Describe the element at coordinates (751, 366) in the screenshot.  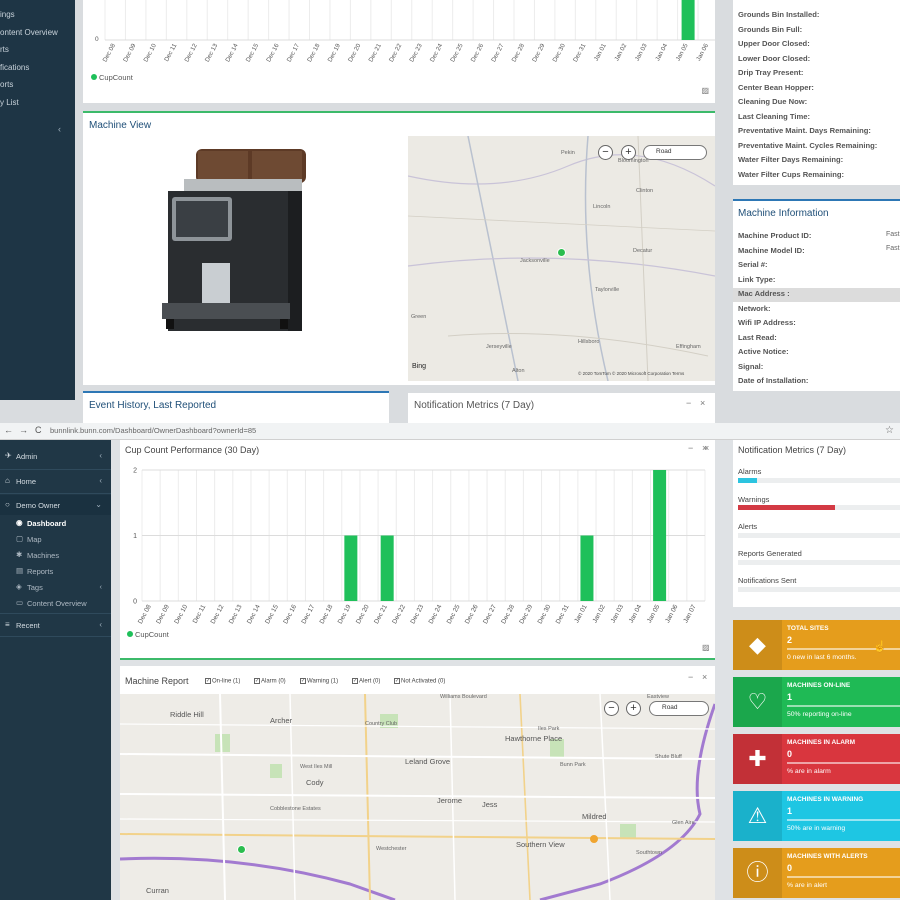
I see `info-field: Signal:` at that location.